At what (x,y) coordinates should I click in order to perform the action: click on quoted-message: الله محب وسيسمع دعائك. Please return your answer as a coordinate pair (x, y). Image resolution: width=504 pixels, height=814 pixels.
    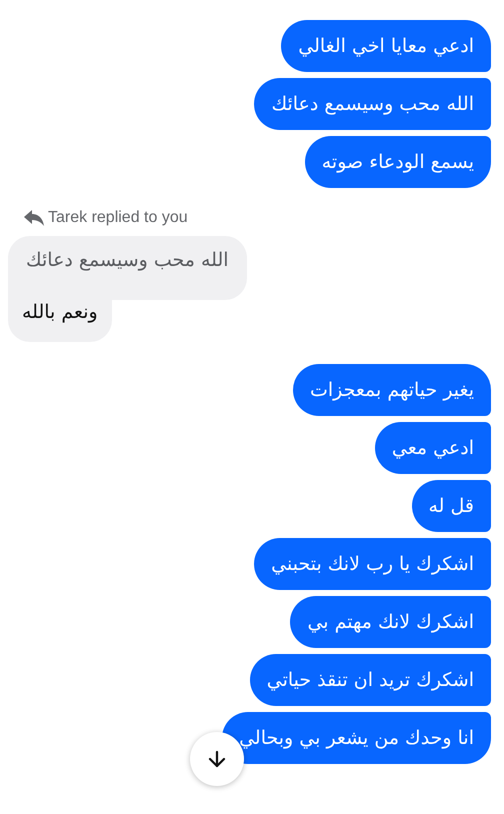
    Looking at the image, I should click on (127, 268).